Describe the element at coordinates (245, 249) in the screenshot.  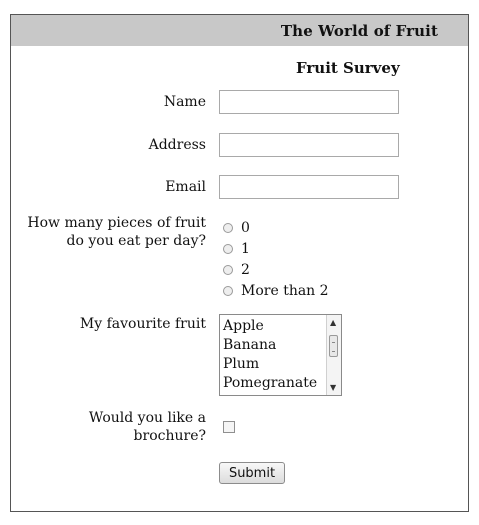
I see `fruit-count-option-label: 1` at that location.